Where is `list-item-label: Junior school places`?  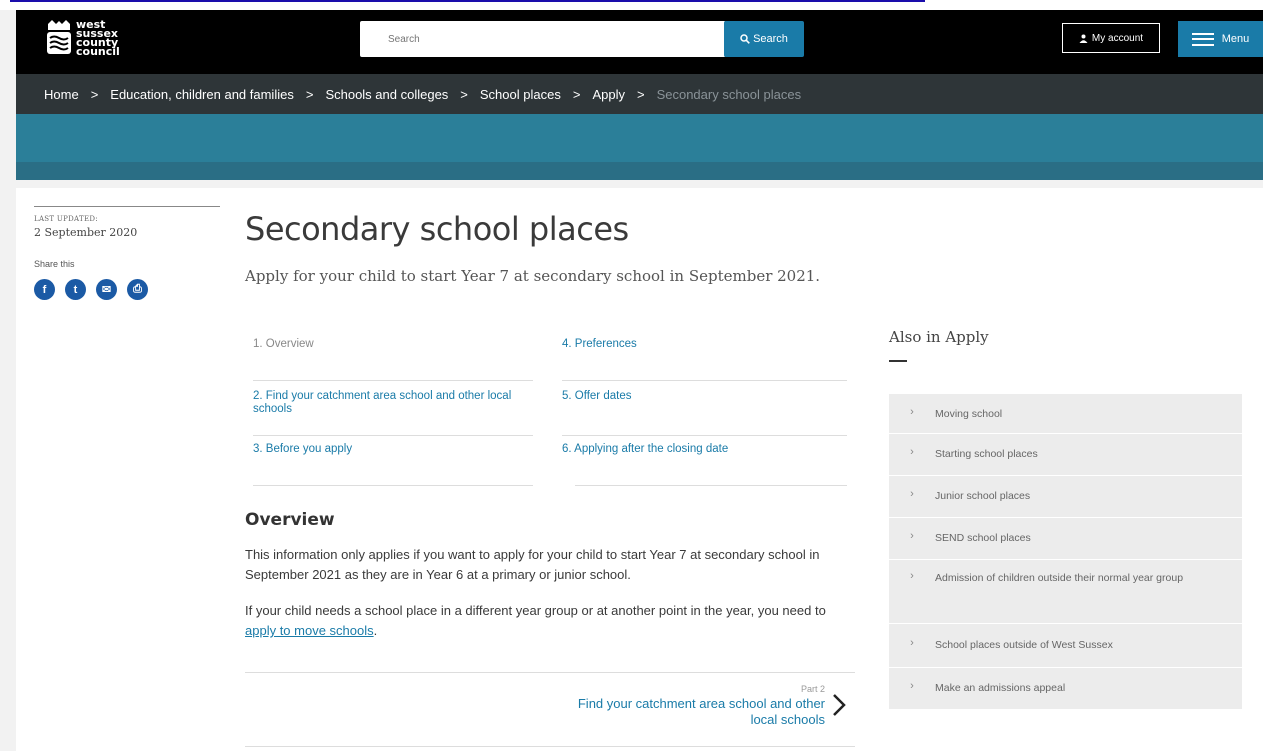
list-item-label: Junior school places is located at coordinates (983, 496).